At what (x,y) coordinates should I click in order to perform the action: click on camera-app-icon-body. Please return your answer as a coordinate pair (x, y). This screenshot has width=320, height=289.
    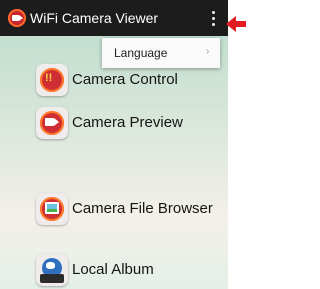
    Looking at the image, I should click on (15, 18).